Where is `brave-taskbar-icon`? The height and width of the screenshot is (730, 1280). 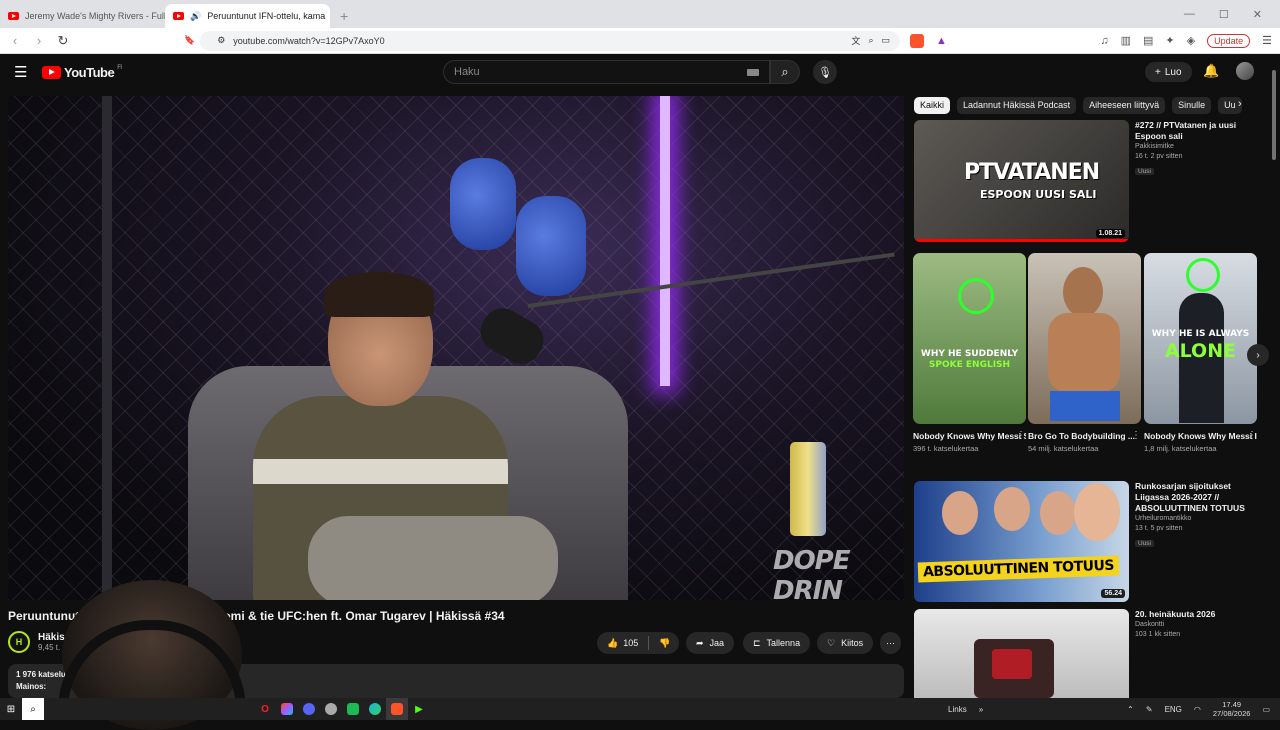 brave-taskbar-icon is located at coordinates (397, 709).